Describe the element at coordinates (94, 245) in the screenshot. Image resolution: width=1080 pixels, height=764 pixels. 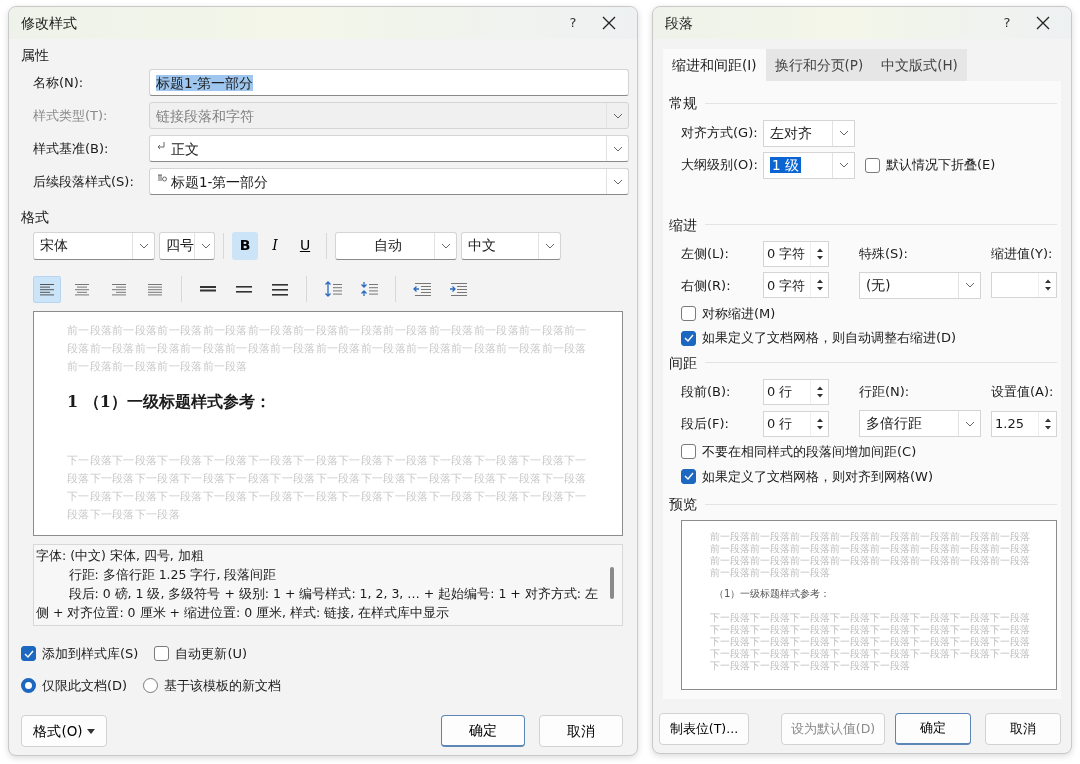
I see `font-dropdown: 宋体` at that location.